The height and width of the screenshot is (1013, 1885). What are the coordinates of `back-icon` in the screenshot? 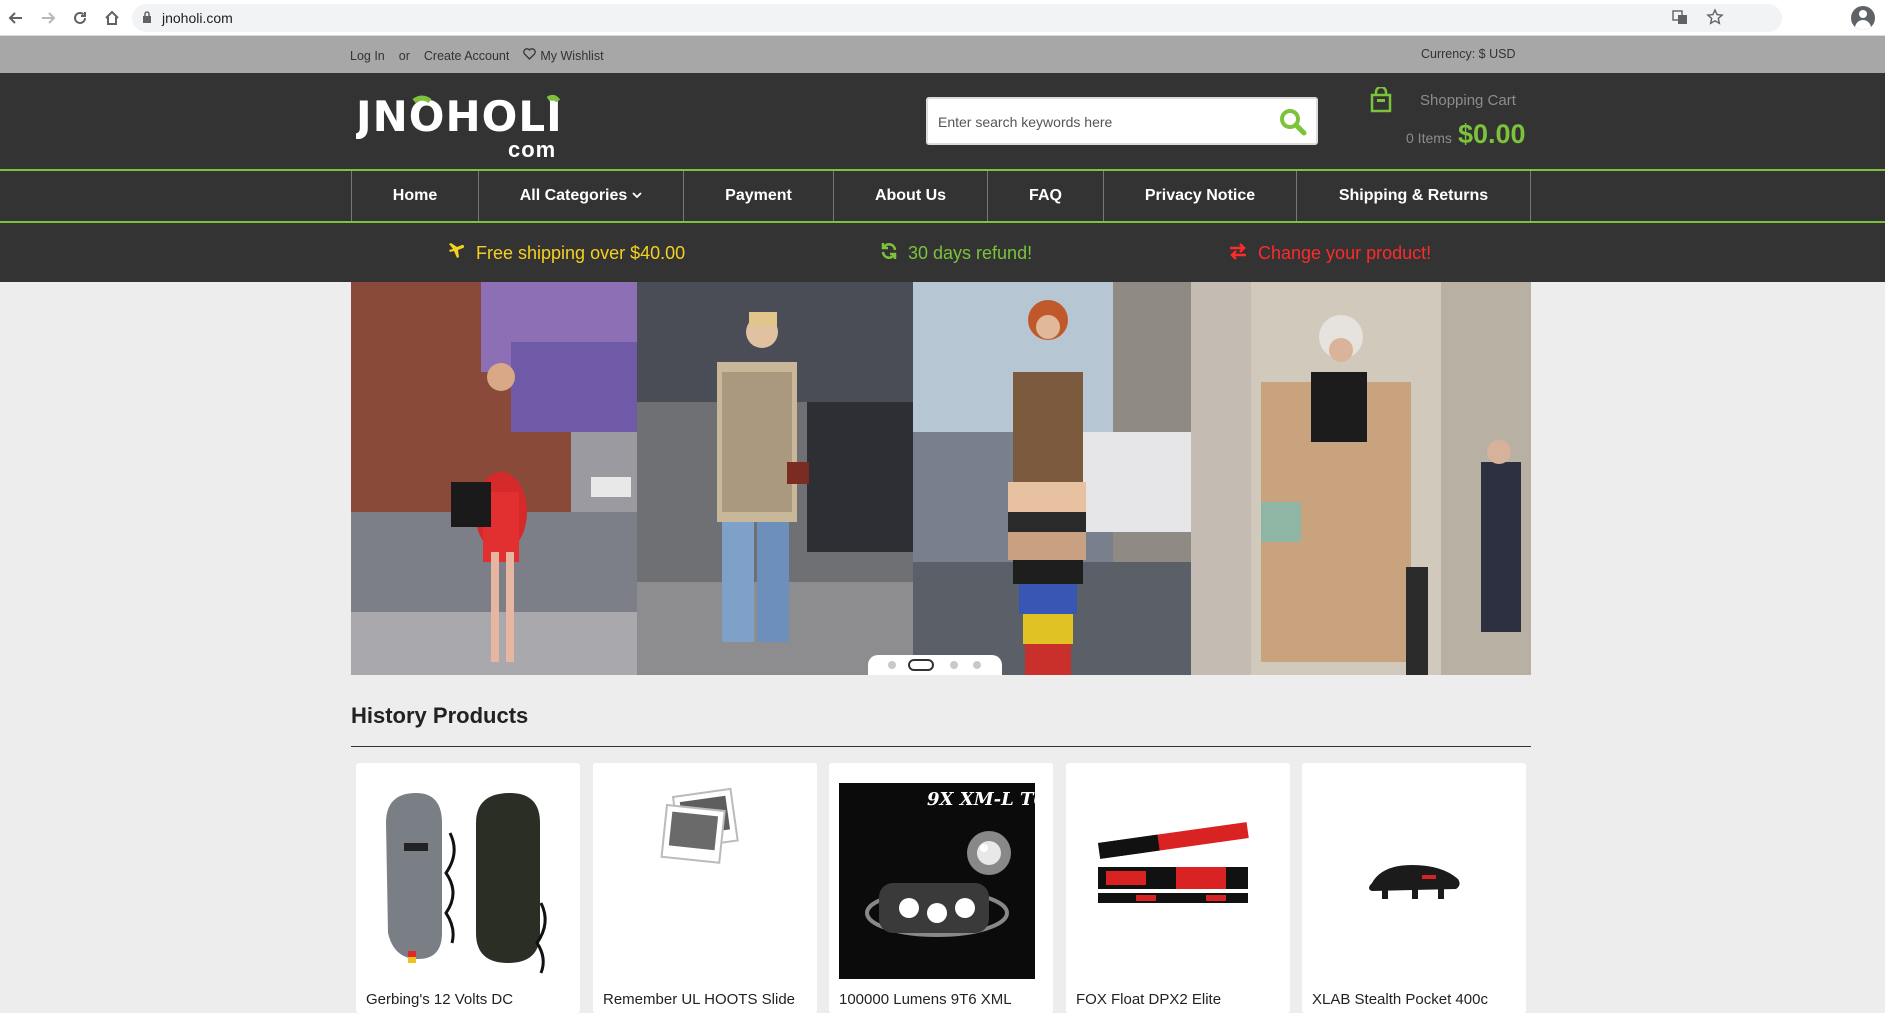 It's located at (16, 18).